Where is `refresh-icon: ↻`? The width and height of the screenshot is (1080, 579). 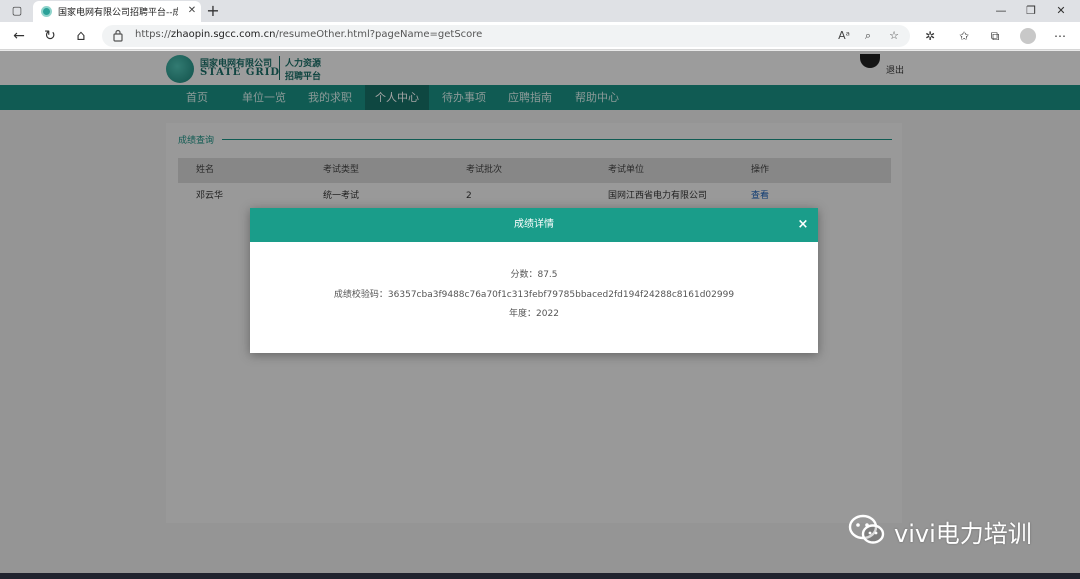
refresh-icon: ↻ is located at coordinates (50, 36).